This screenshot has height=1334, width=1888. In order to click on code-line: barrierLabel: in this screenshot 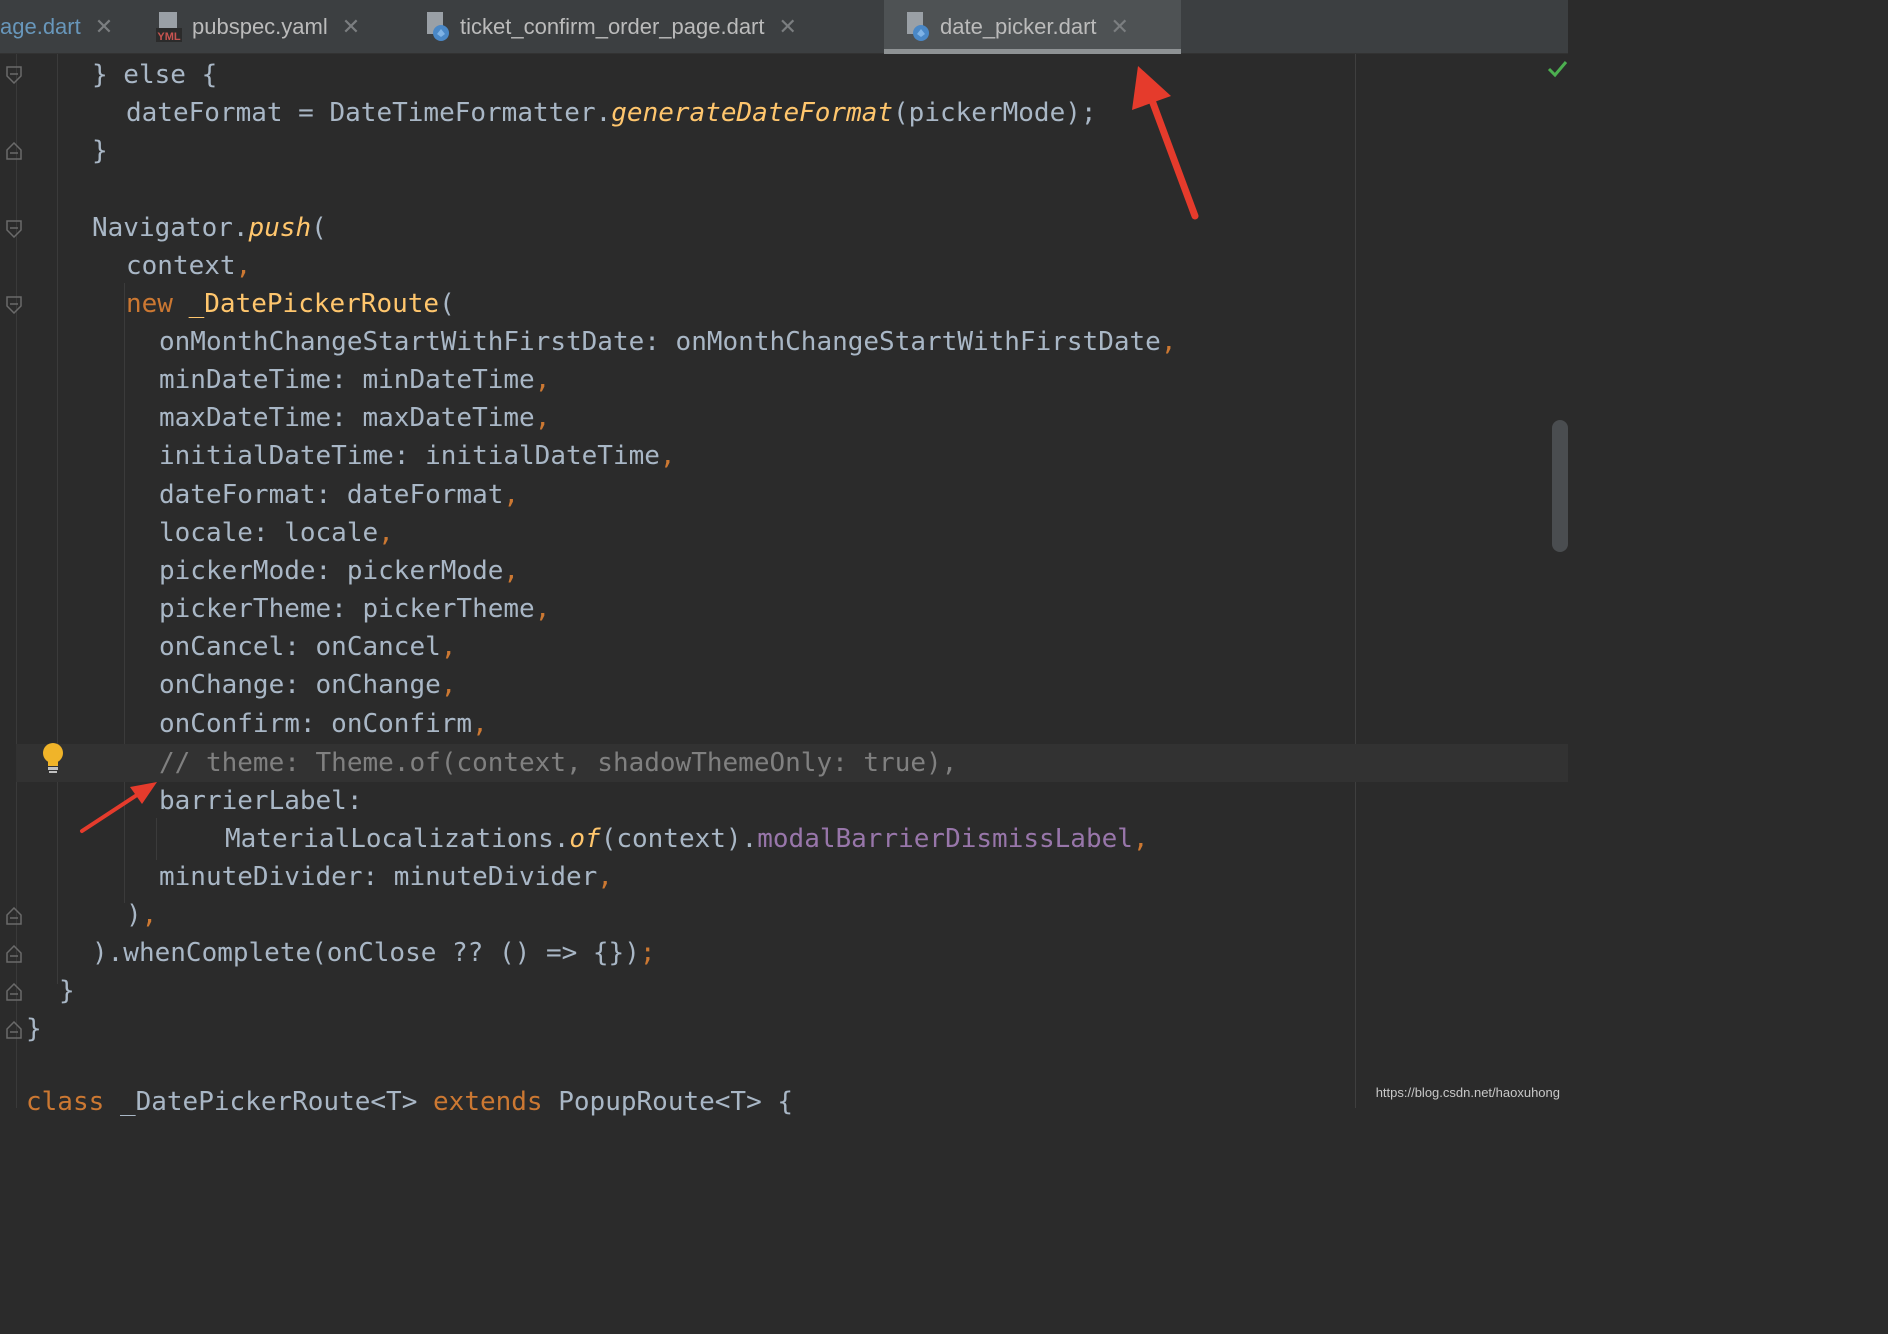, I will do `click(261, 801)`.